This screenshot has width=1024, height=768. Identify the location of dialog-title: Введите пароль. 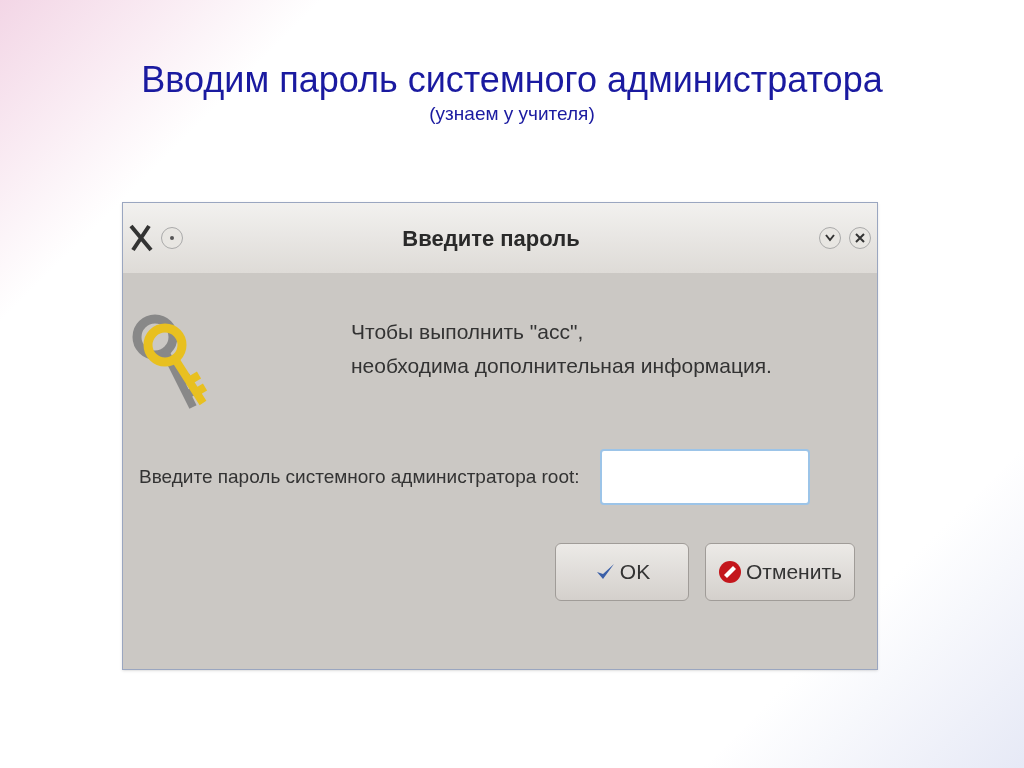
(491, 238).